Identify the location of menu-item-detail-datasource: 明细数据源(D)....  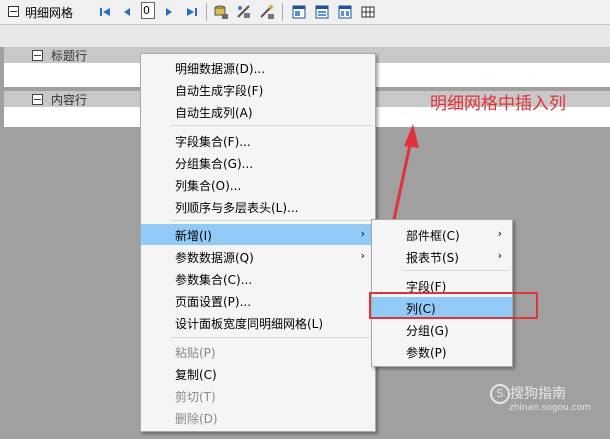
(258, 67).